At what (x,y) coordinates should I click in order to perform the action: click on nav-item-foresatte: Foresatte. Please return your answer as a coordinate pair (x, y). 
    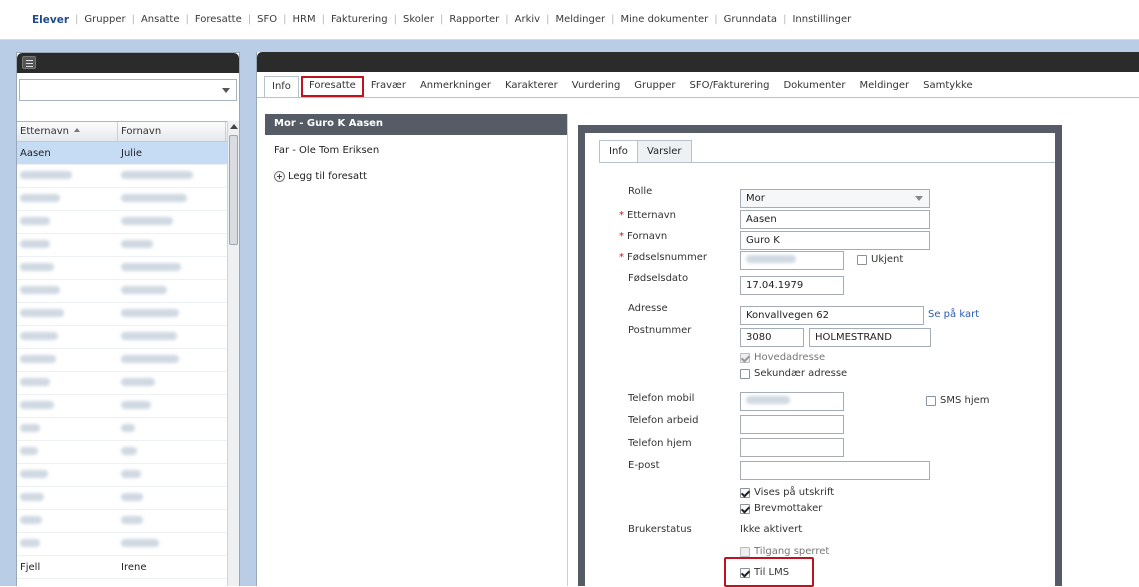
    Looking at the image, I should click on (218, 19).